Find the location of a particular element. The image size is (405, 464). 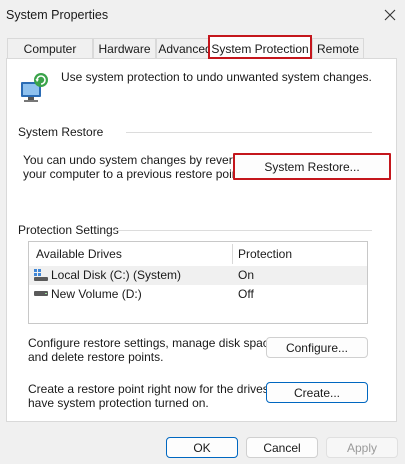

system-protection-icon is located at coordinates (34, 87).